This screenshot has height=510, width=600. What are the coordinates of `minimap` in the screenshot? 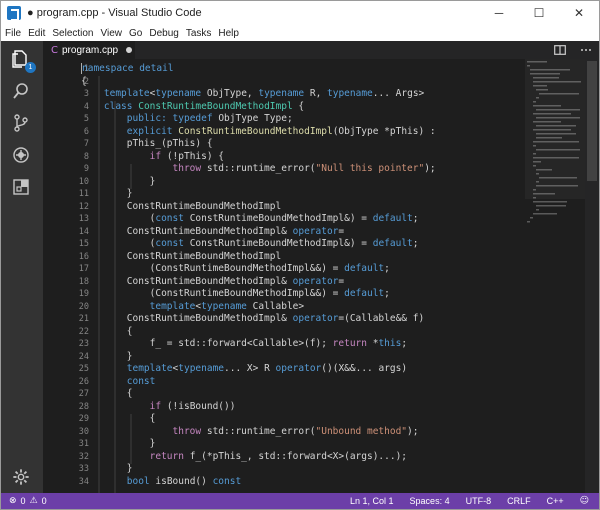 It's located at (555, 276).